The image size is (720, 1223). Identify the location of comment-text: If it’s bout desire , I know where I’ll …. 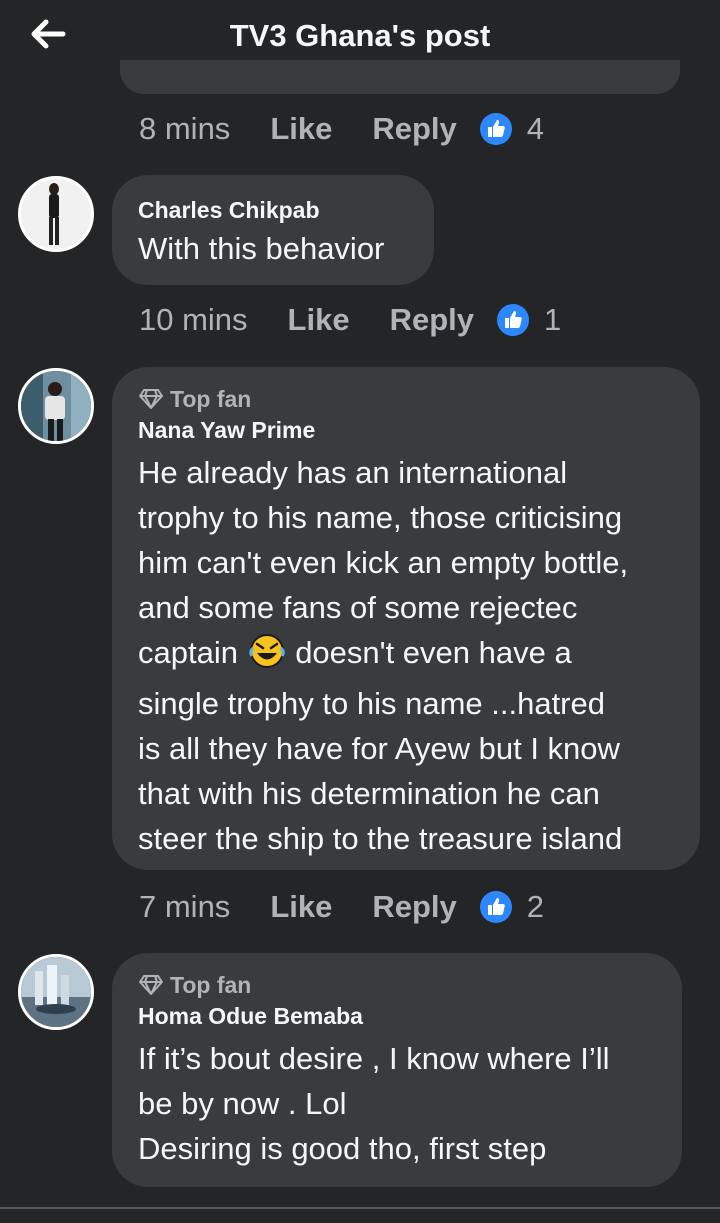
(374, 1103).